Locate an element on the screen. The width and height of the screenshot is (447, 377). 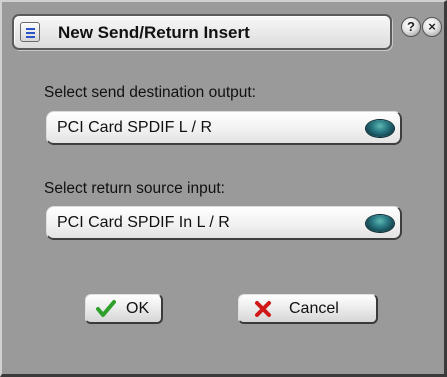
x-icon is located at coordinates (263, 309).